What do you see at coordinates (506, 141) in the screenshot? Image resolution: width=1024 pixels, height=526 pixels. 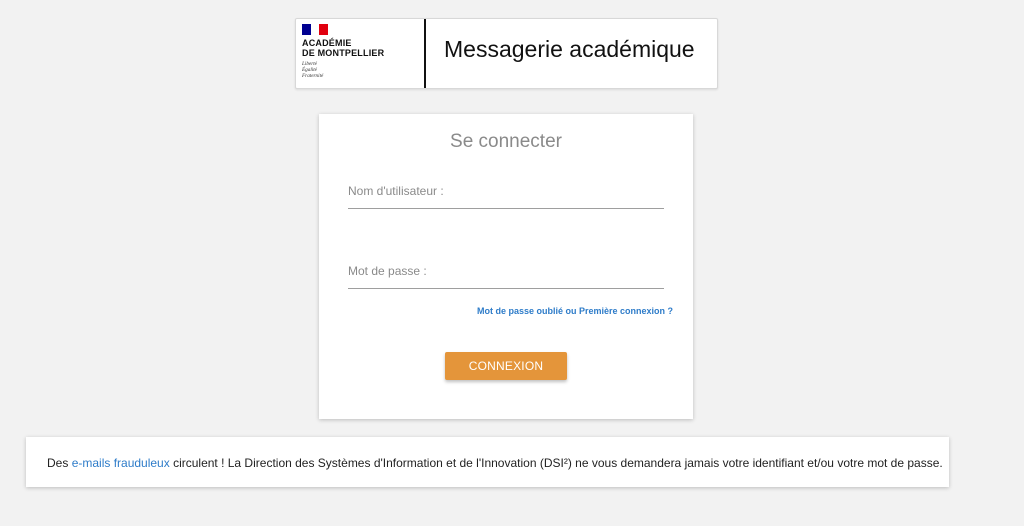 I see `login-title: Se connecter` at bounding box center [506, 141].